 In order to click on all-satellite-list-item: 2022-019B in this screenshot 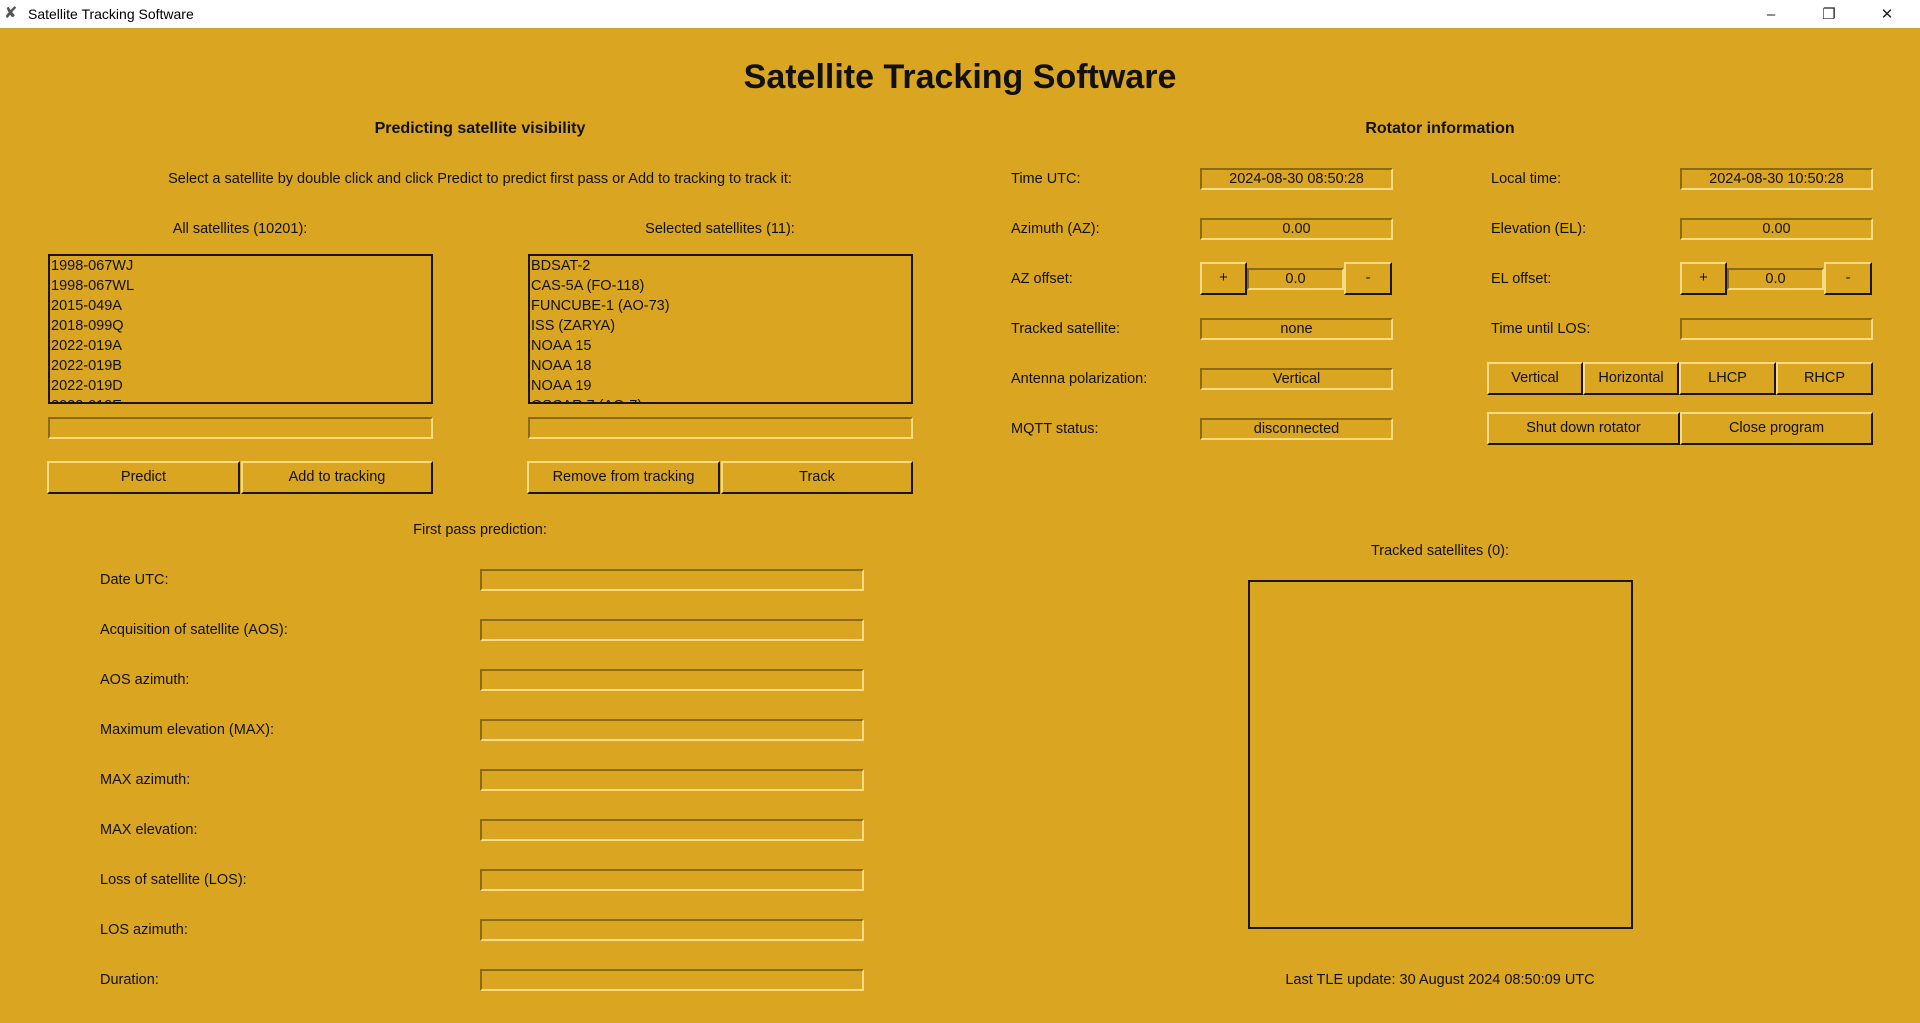, I will do `click(241, 366)`.